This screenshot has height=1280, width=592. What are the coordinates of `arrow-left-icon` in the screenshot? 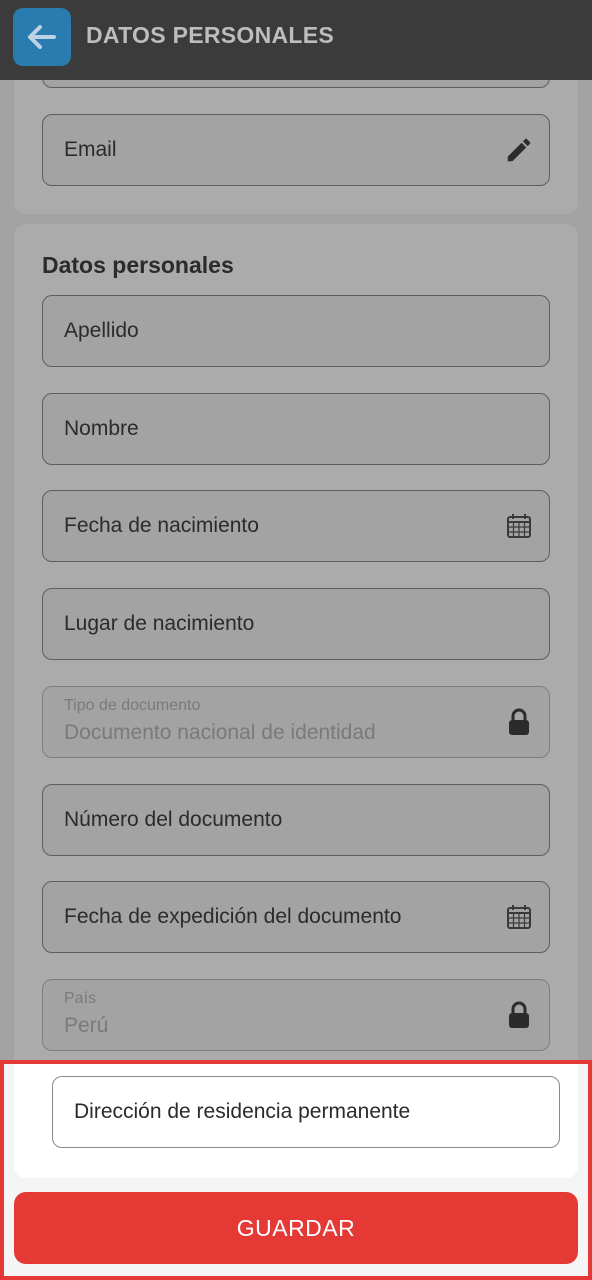 It's located at (42, 37).